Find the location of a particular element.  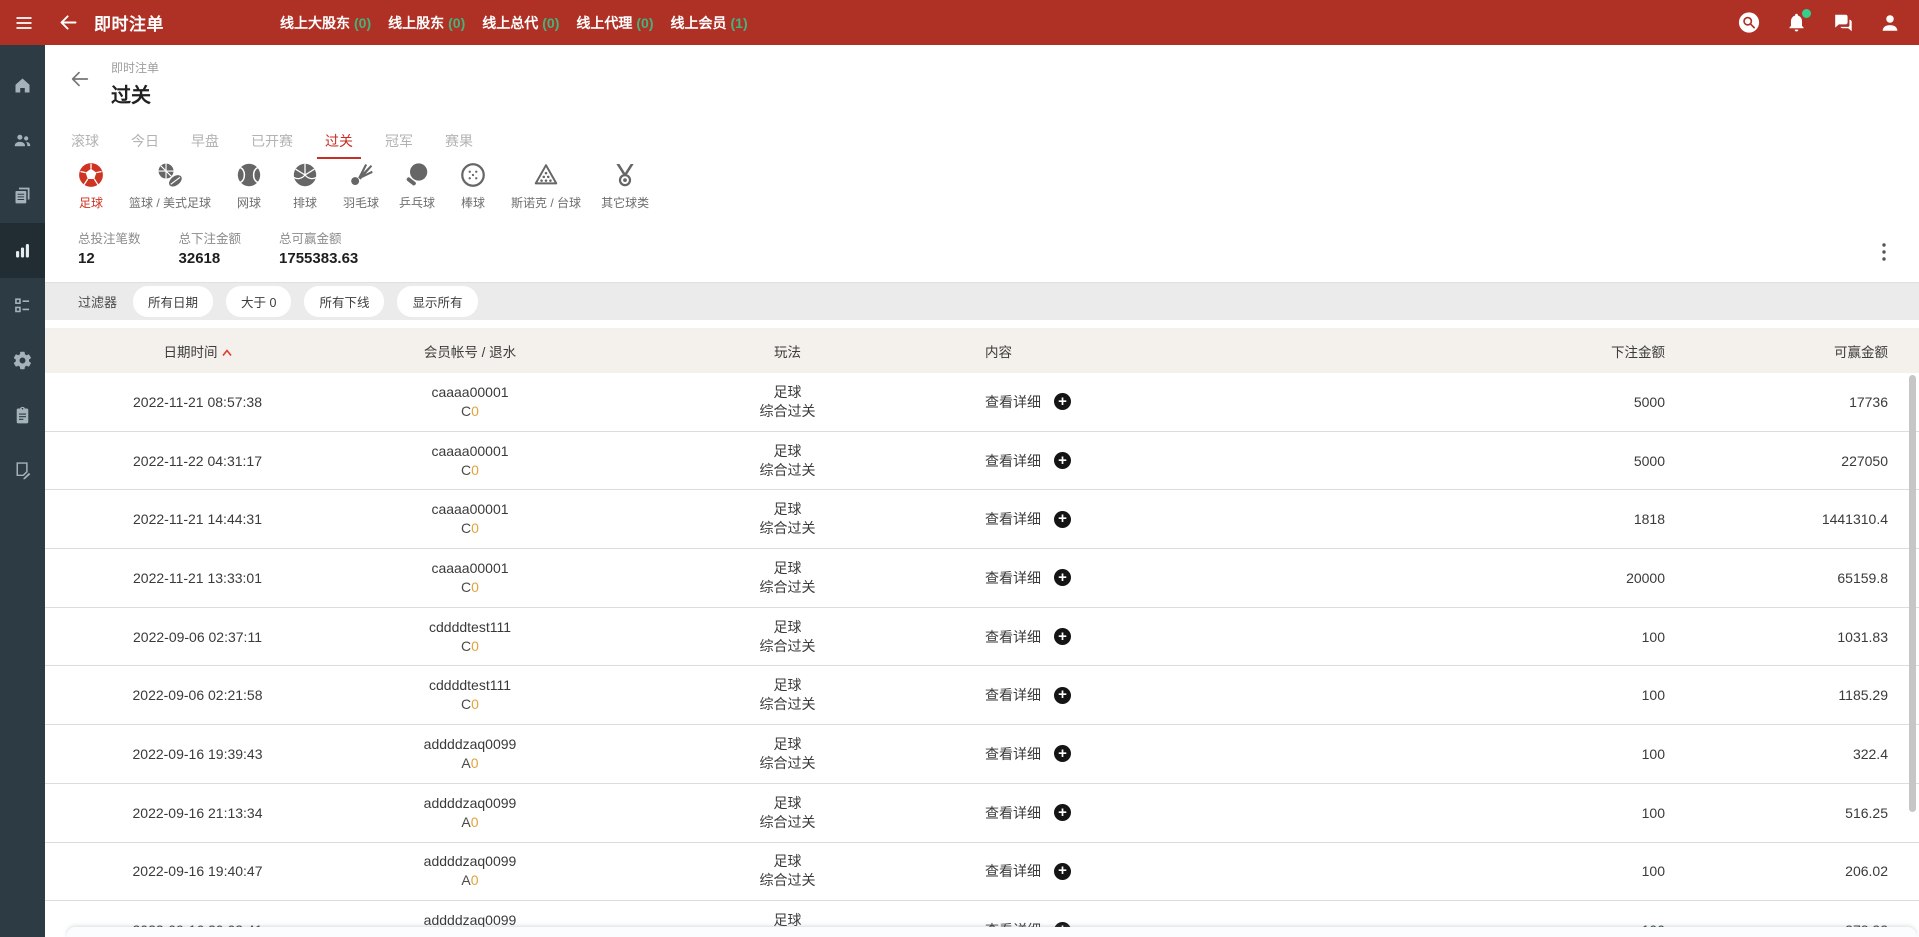

tab: 今日 is located at coordinates (145, 141).